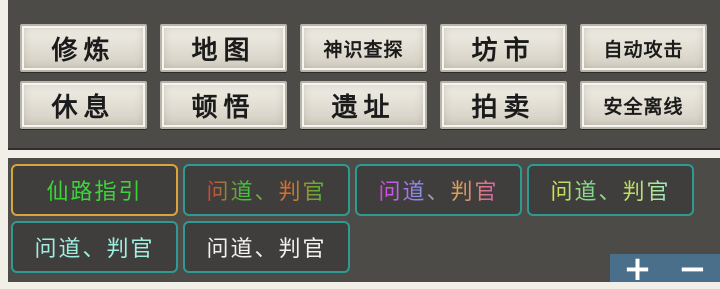  What do you see at coordinates (223, 48) in the screenshot?
I see `map-button: 地图` at bounding box center [223, 48].